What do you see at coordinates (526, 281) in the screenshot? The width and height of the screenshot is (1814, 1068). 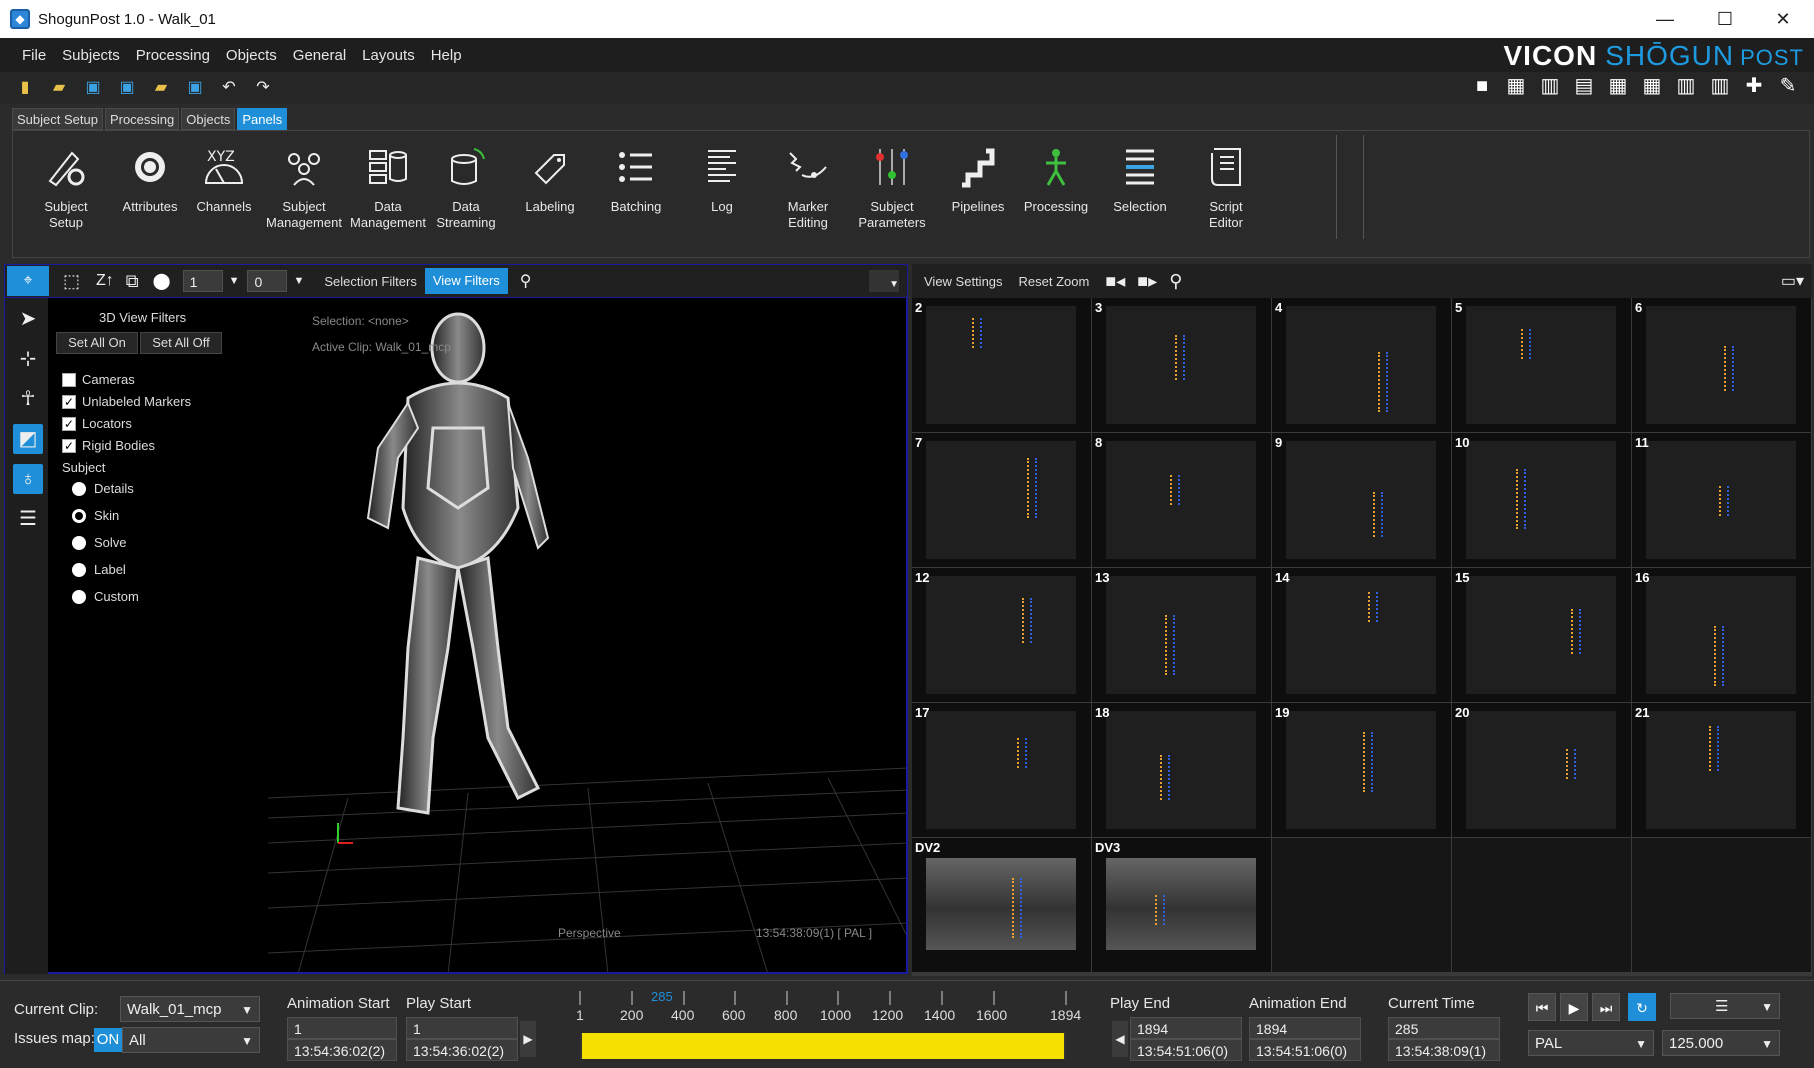 I see `search-icon: ⚲` at bounding box center [526, 281].